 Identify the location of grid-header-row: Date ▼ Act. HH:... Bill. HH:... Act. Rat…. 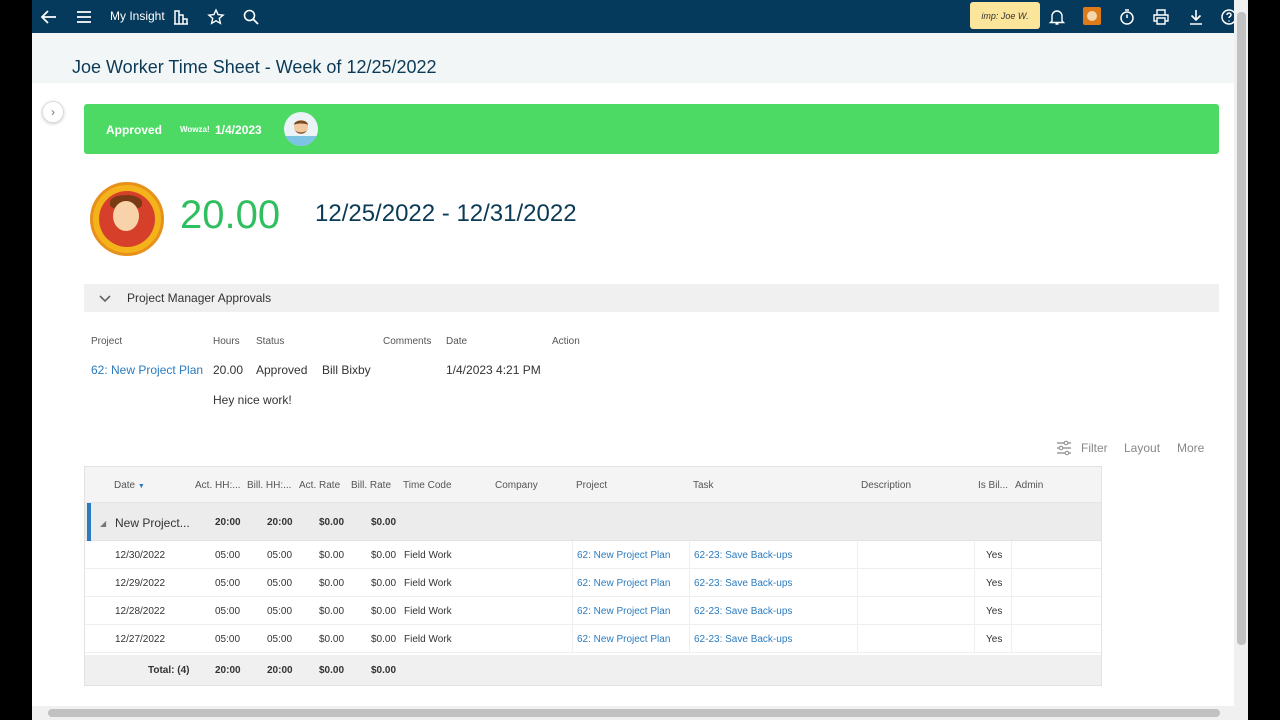
(593, 485).